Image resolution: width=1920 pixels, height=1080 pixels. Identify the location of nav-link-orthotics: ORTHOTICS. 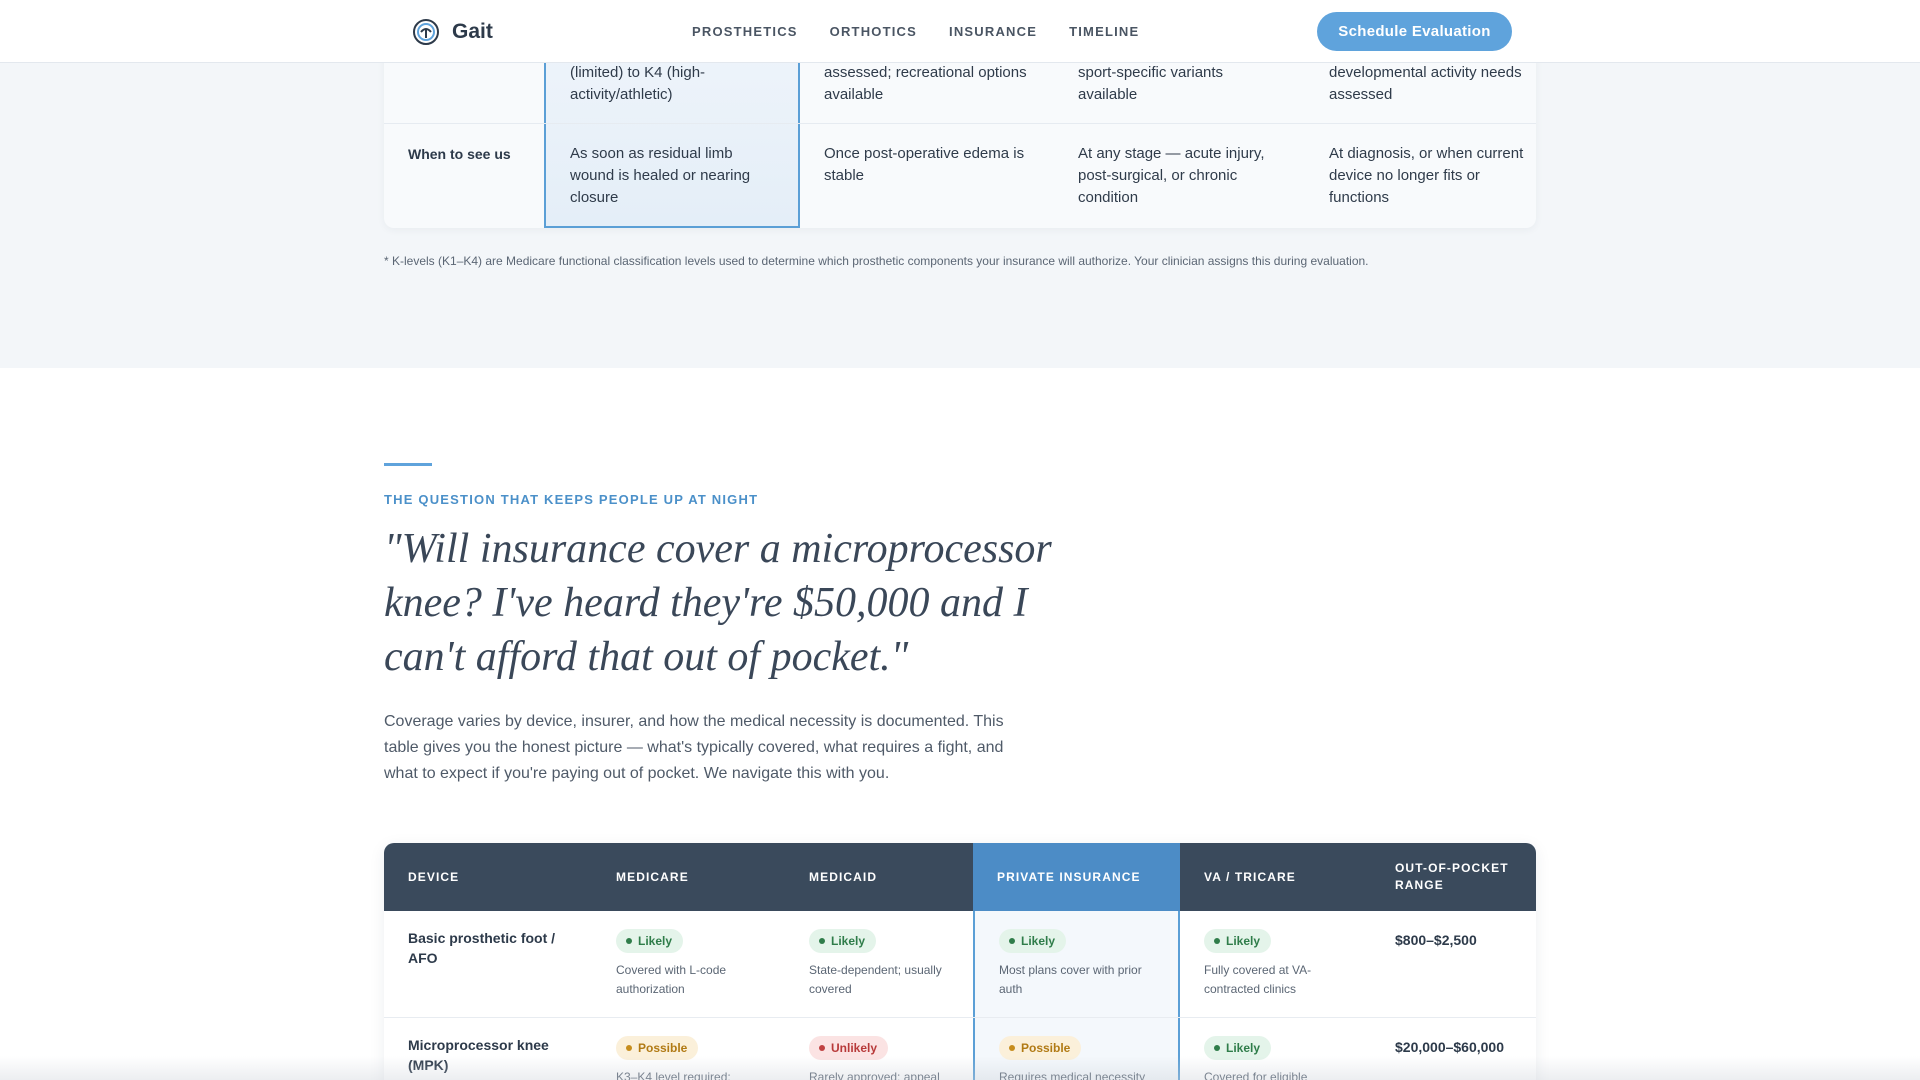
(873, 31).